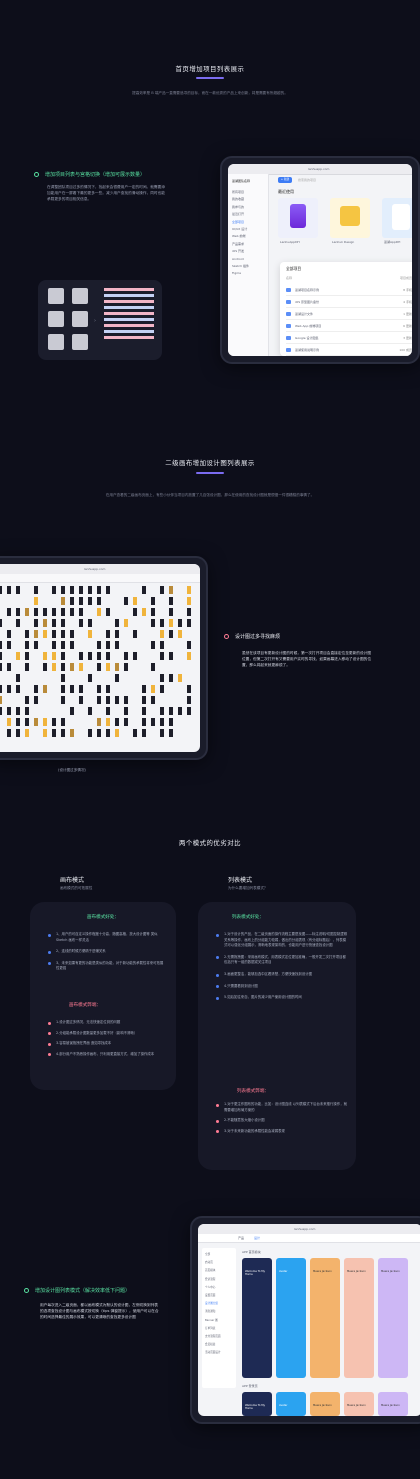  Describe the element at coordinates (307, 180) in the screenshot. I see `search-input: 搜索我的项目` at that location.